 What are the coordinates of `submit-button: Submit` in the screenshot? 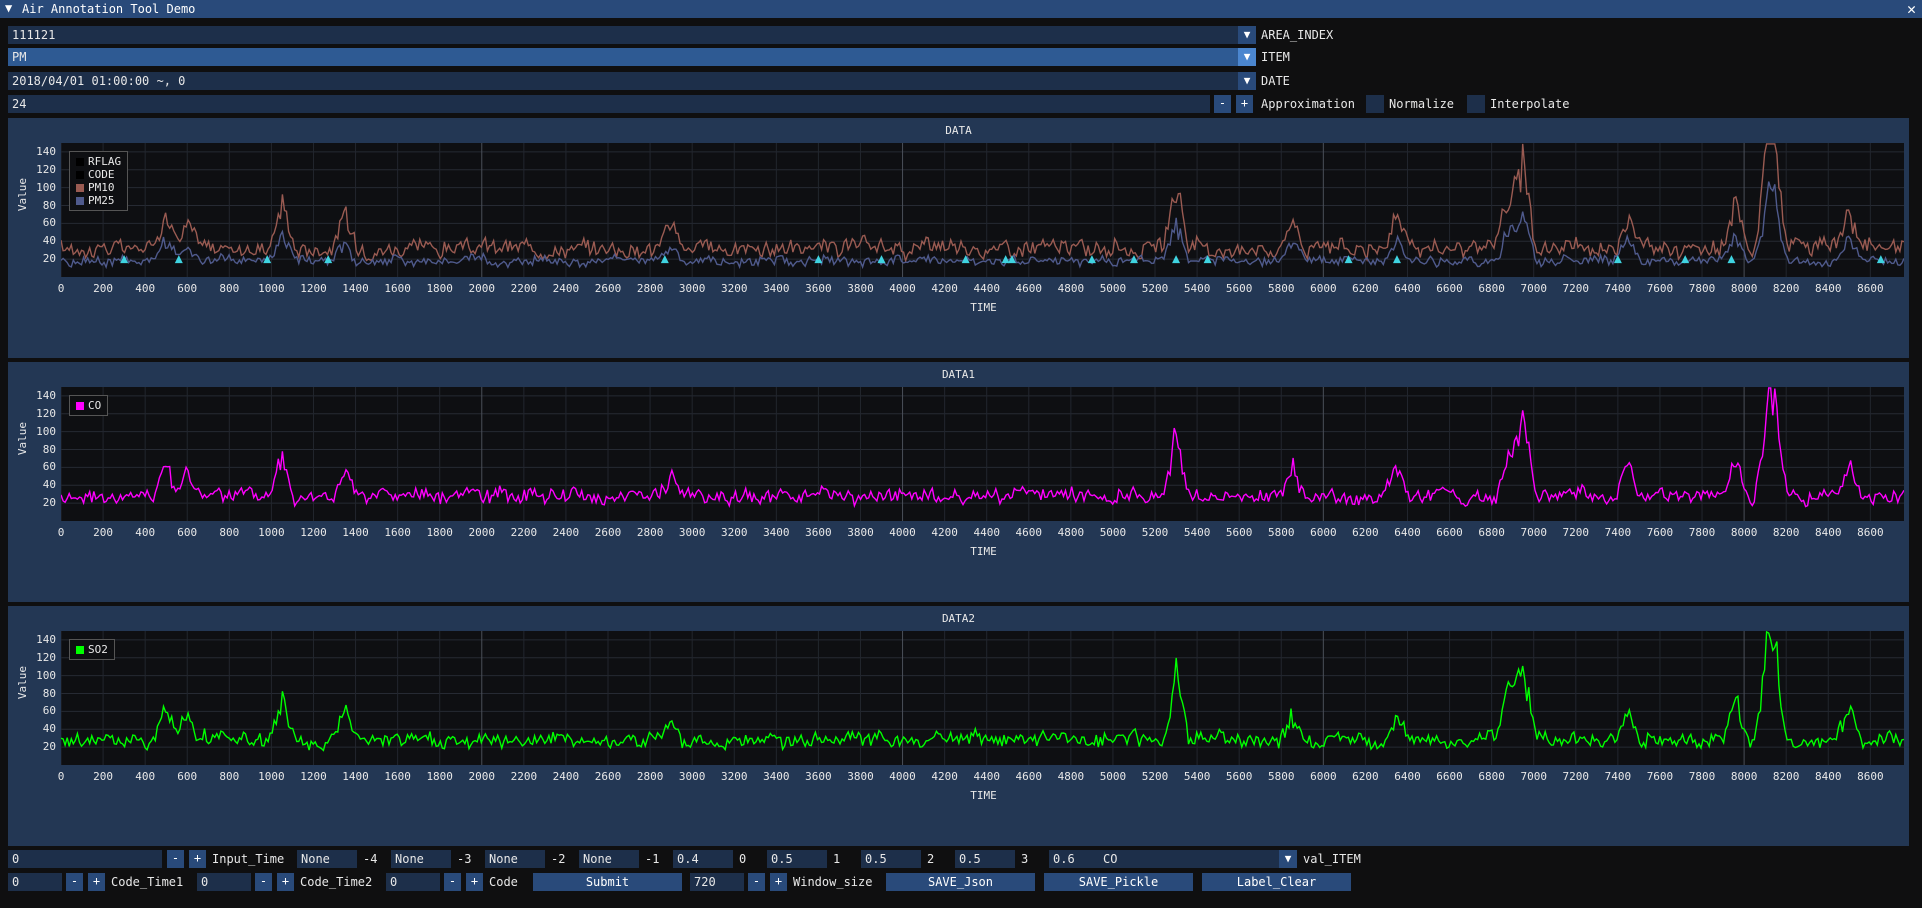 It's located at (607, 882).